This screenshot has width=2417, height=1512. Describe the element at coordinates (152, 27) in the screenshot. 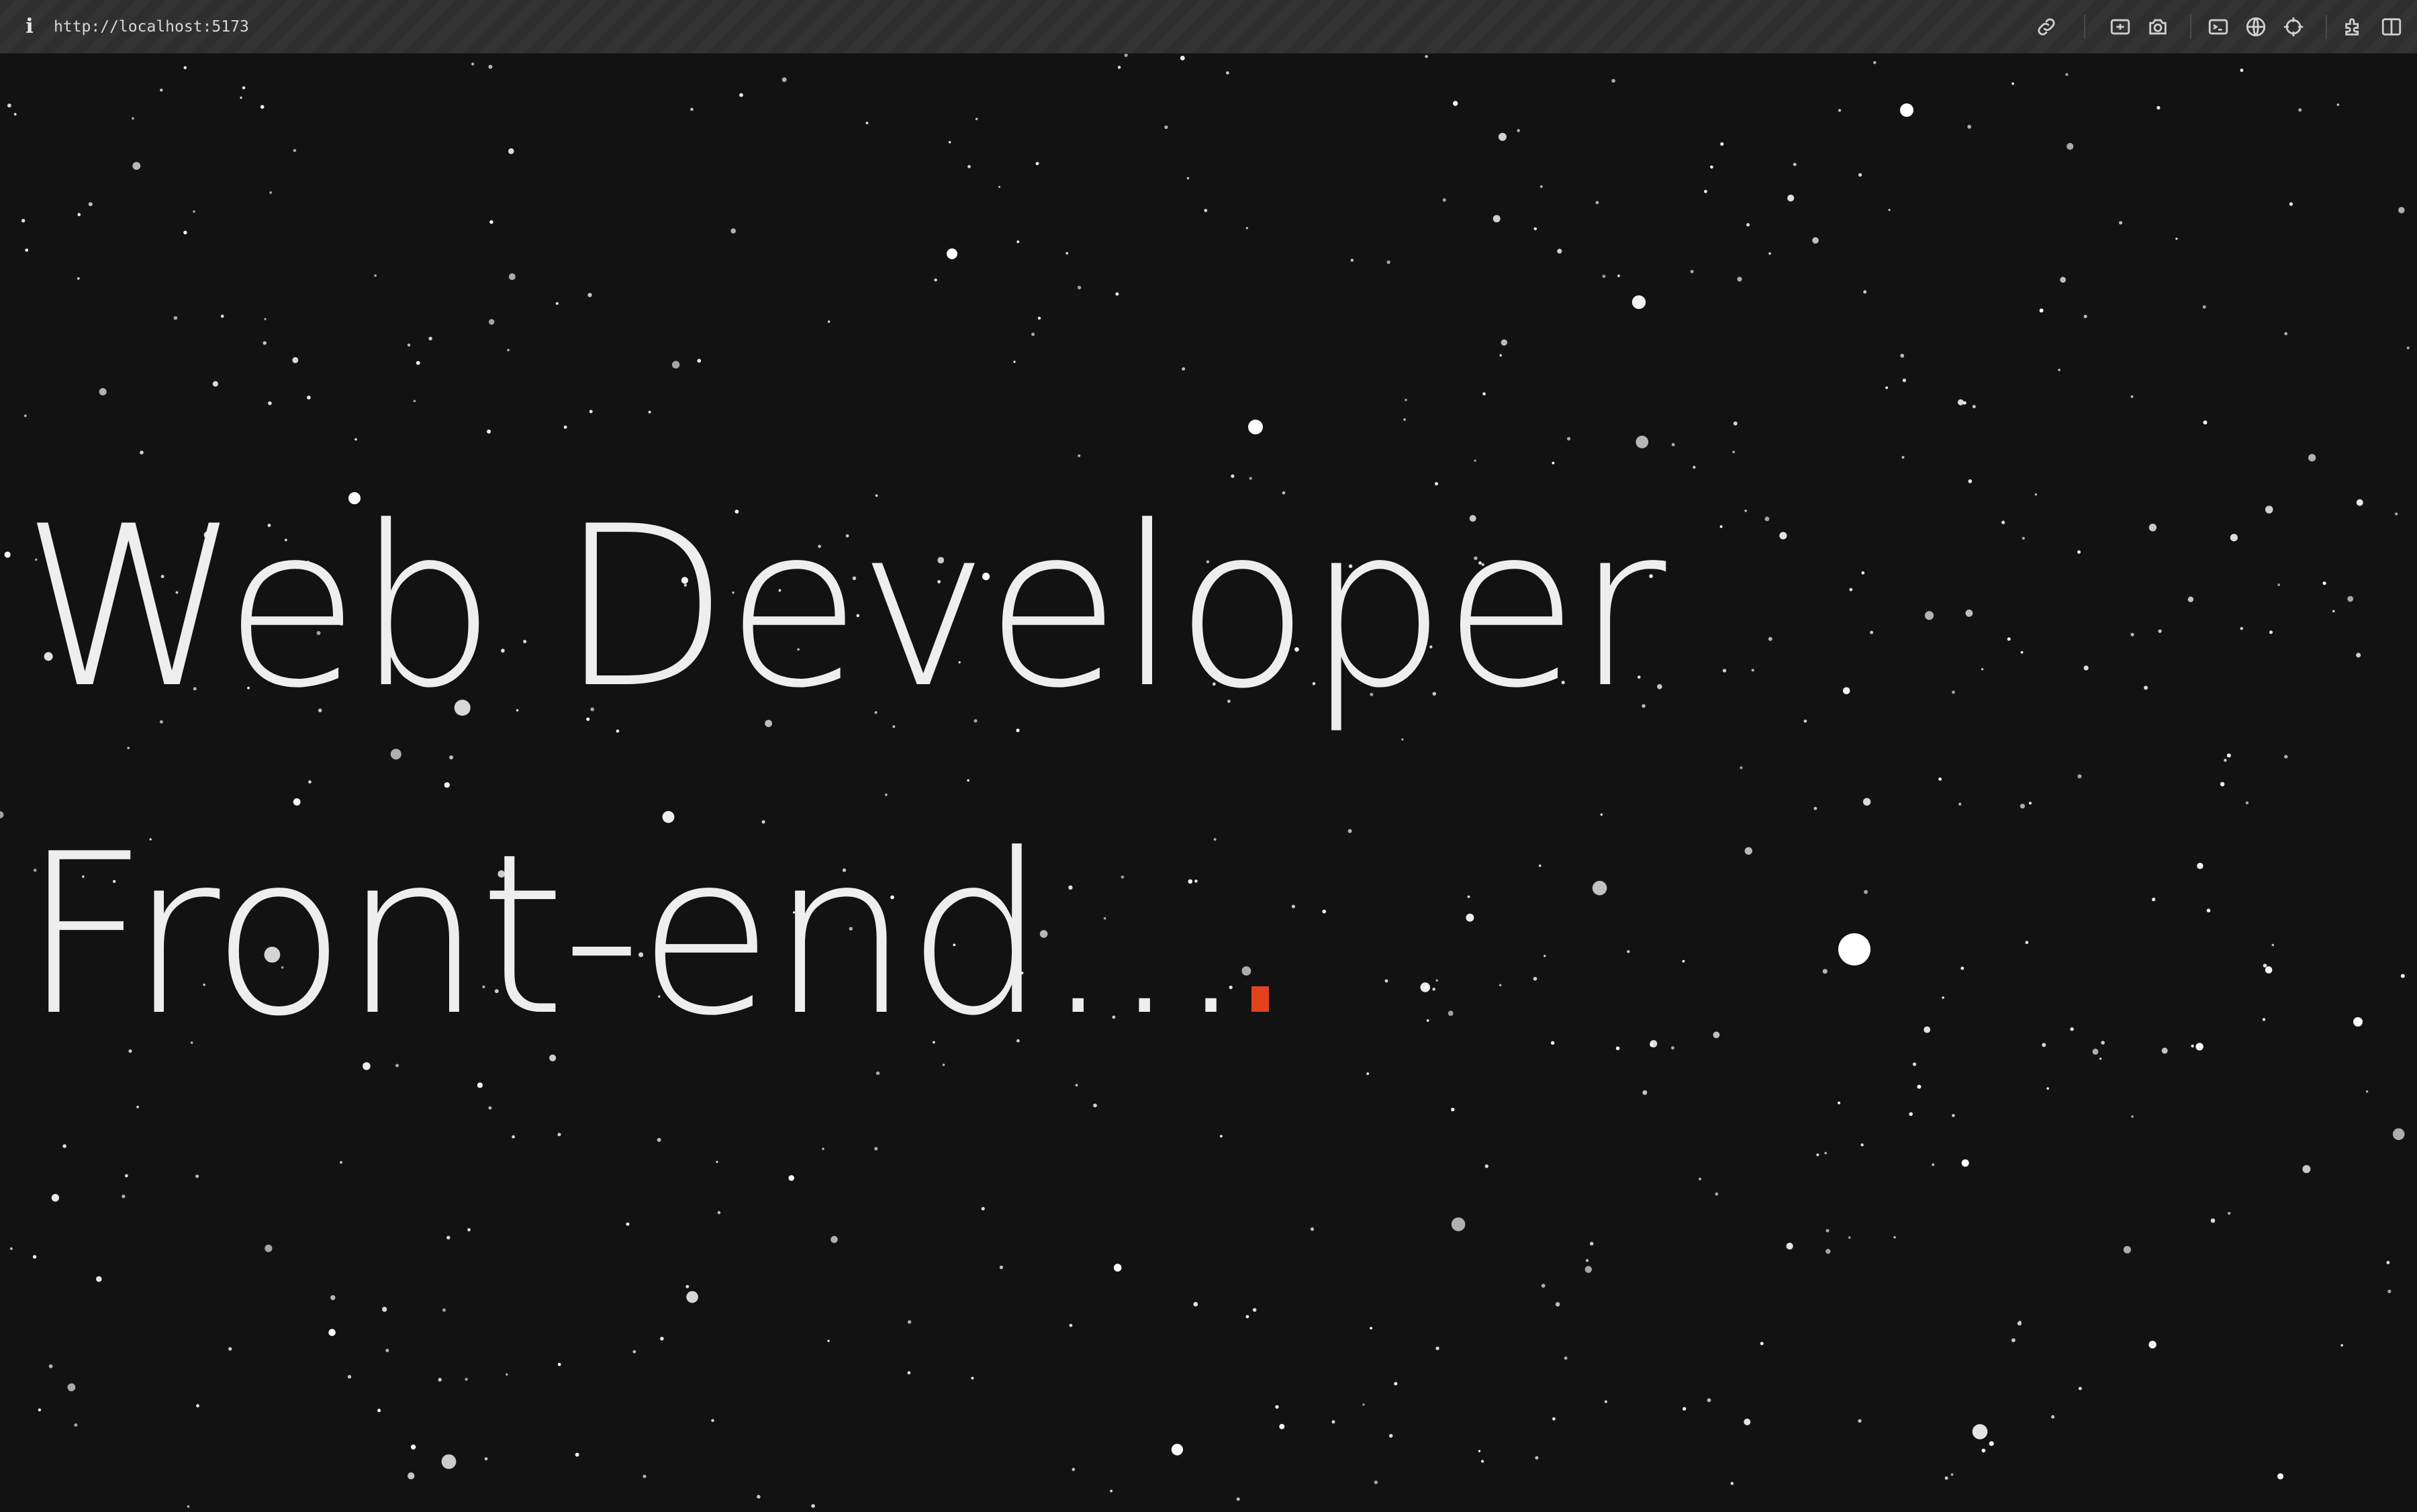

I see `address-bar-url: http://localhost:5173` at that location.